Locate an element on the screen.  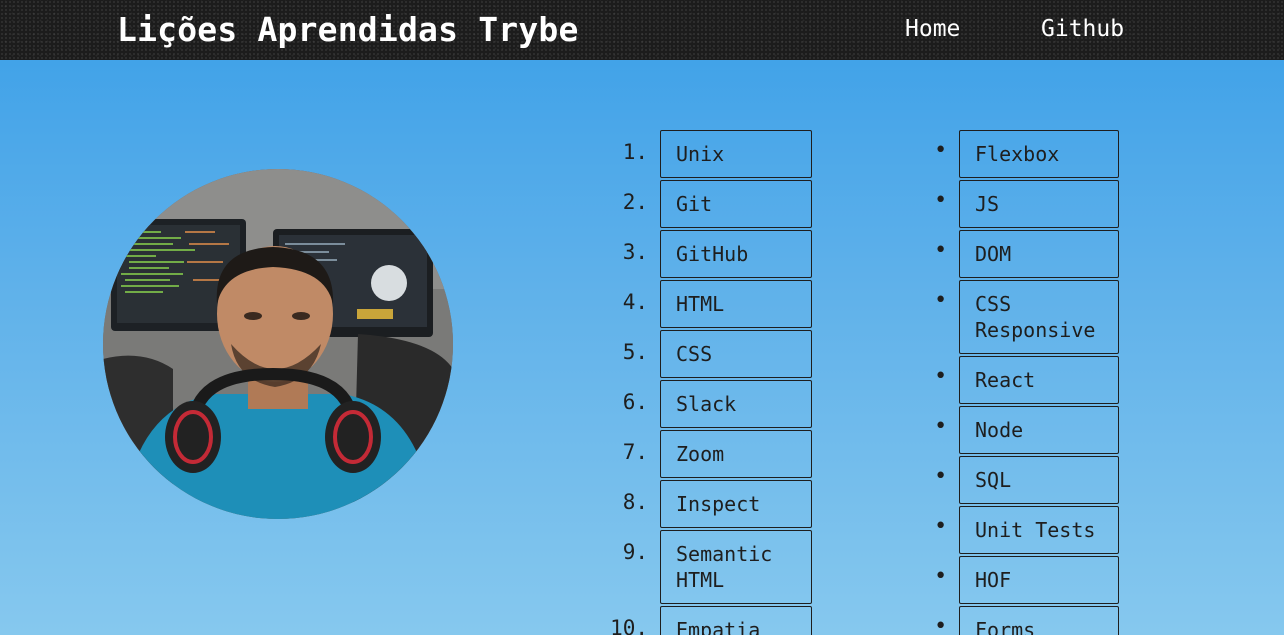
list-number: 8. is located at coordinates (635, 502).